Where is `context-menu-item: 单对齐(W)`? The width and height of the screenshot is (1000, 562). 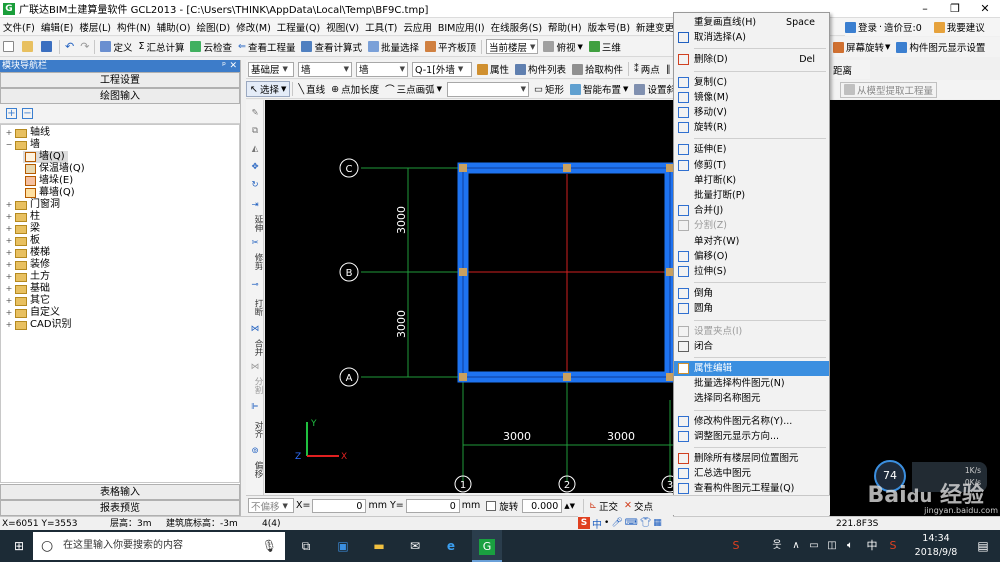 context-menu-item: 单对齐(W) is located at coordinates (751, 241).